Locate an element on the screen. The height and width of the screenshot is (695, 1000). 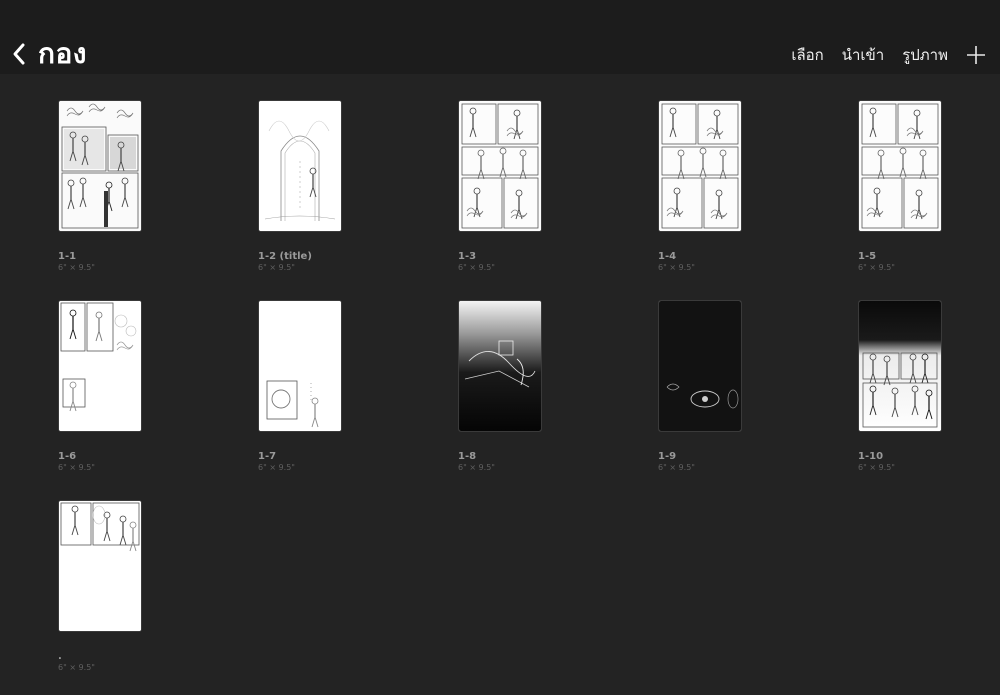
artwork-name: 1-8 is located at coordinates (467, 456).